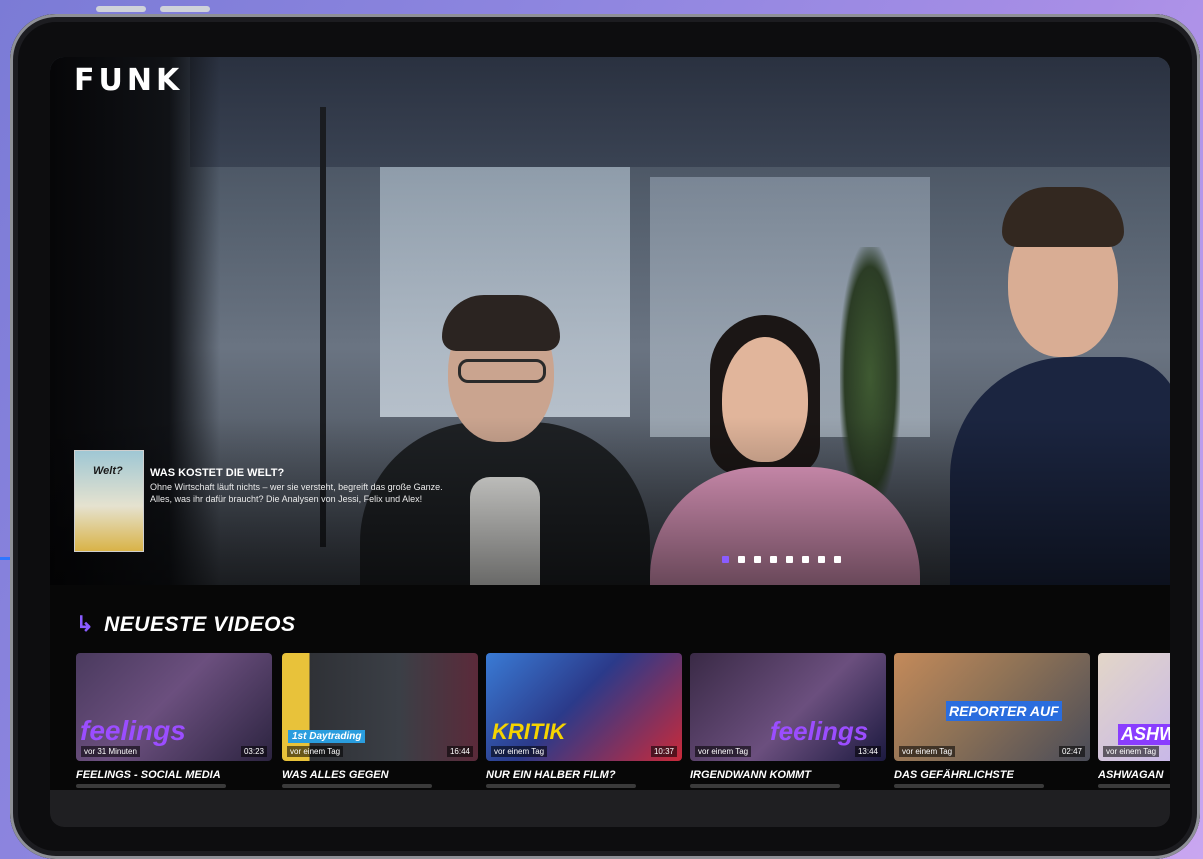 This screenshot has width=1203, height=859. I want to click on video-thumbnail: REPORTER AUF vor einem Tag 02:47, so click(992, 707).